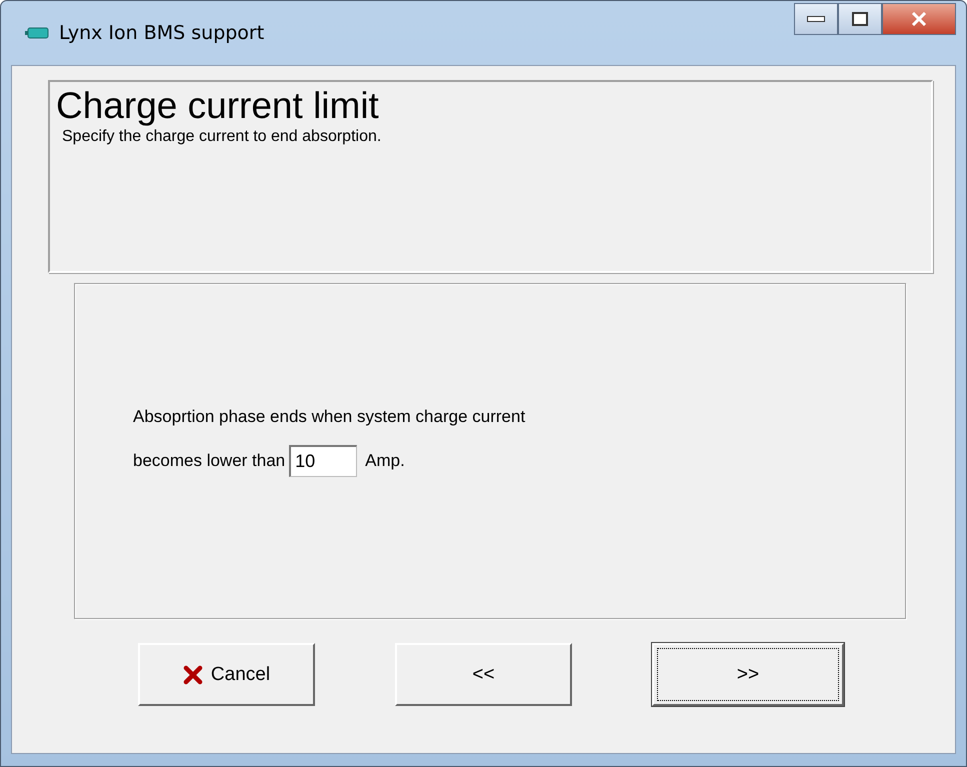 This screenshot has height=767, width=967. What do you see at coordinates (221, 137) in the screenshot?
I see `page-subtitle: Specify the charge current to end absorption.` at bounding box center [221, 137].